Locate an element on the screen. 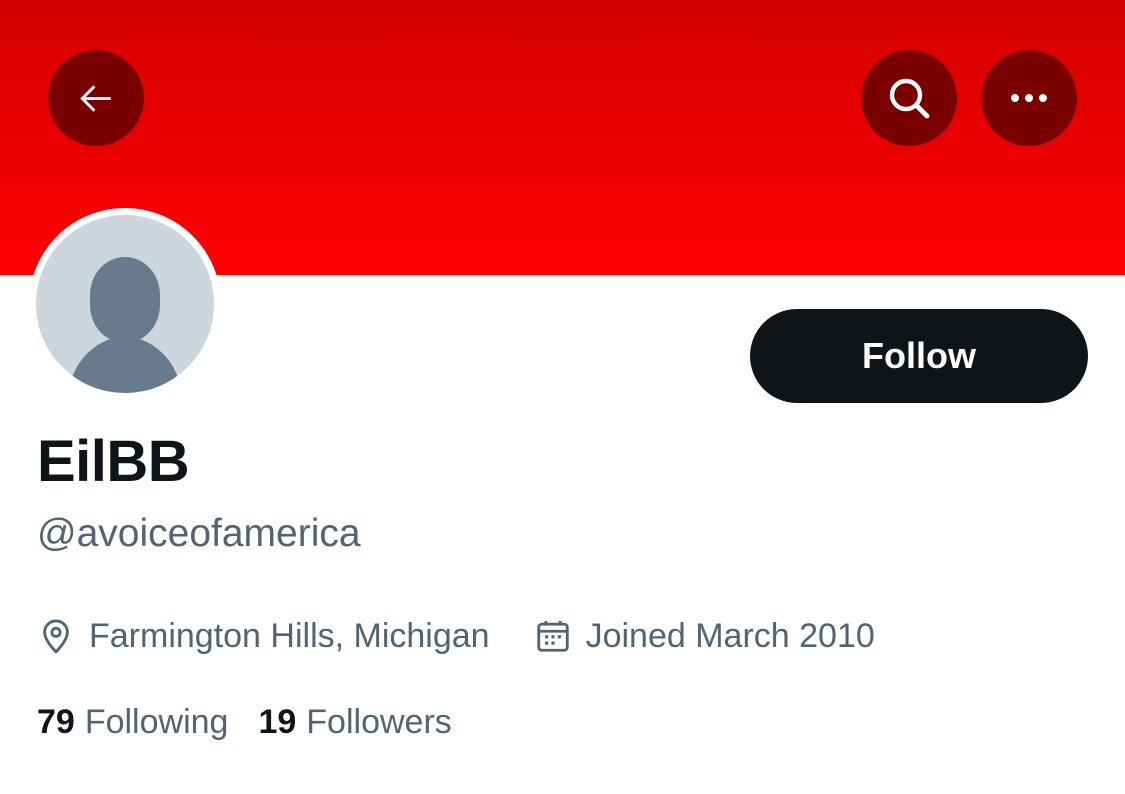 The height and width of the screenshot is (794, 1125). display-name: EilBB is located at coordinates (113, 461).